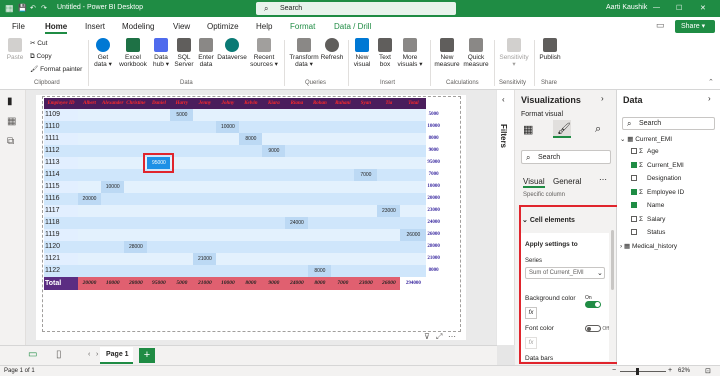  I want to click on tab-general: General, so click(567, 181).